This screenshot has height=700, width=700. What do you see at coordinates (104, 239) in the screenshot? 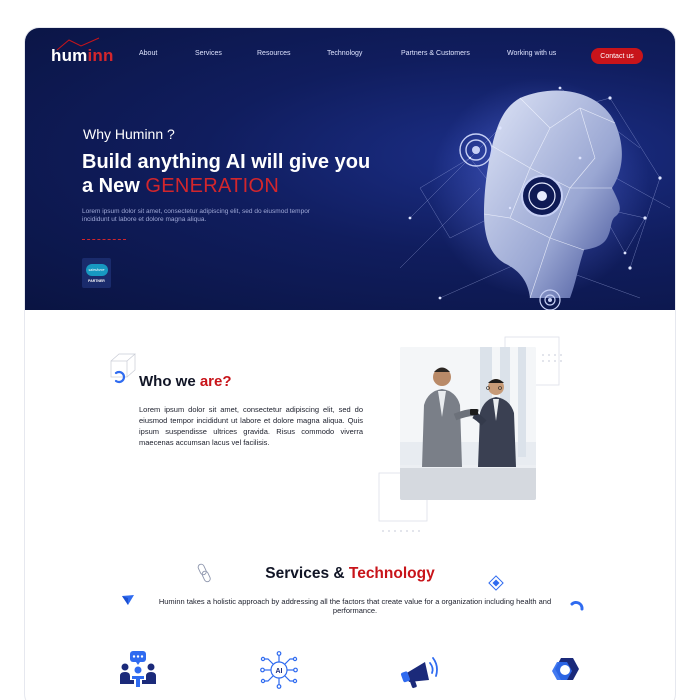
I see `hero-divider` at bounding box center [104, 239].